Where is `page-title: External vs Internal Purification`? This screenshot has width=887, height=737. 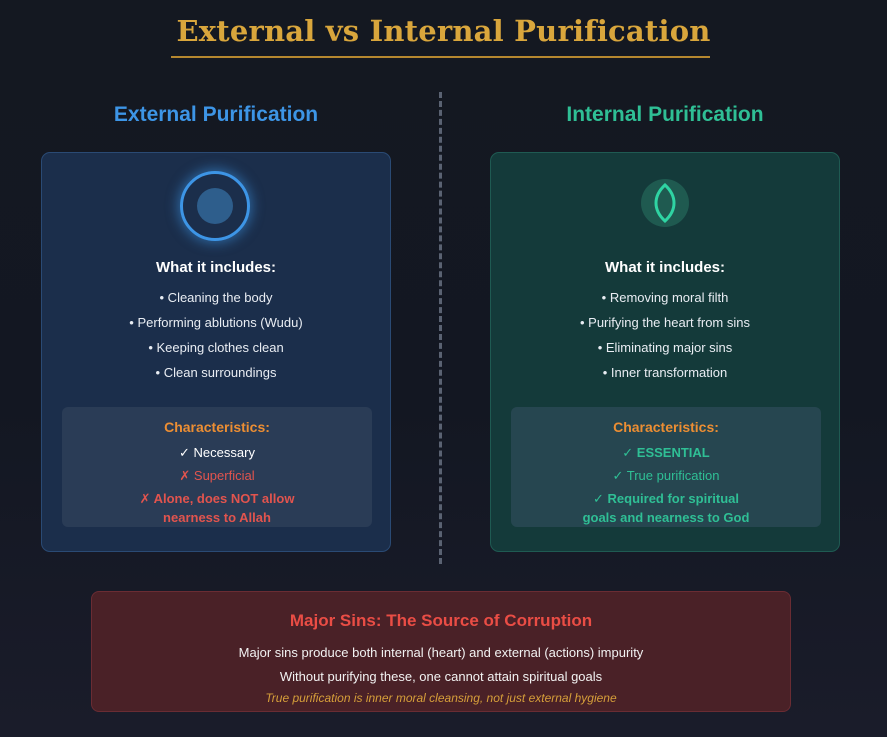 page-title: External vs Internal Purification is located at coordinates (443, 31).